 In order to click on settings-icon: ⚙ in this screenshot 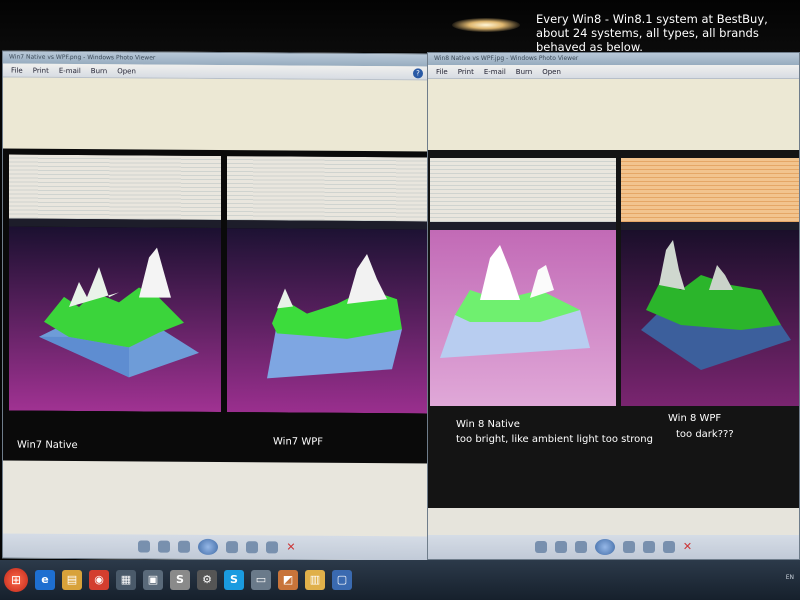, I will do `click(207, 580)`.